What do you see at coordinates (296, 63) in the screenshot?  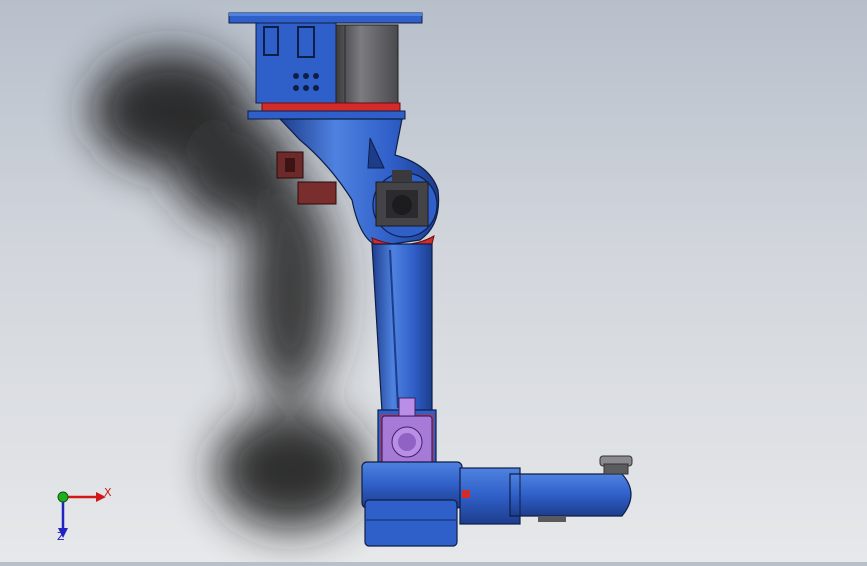 I see `base-housing` at bounding box center [296, 63].